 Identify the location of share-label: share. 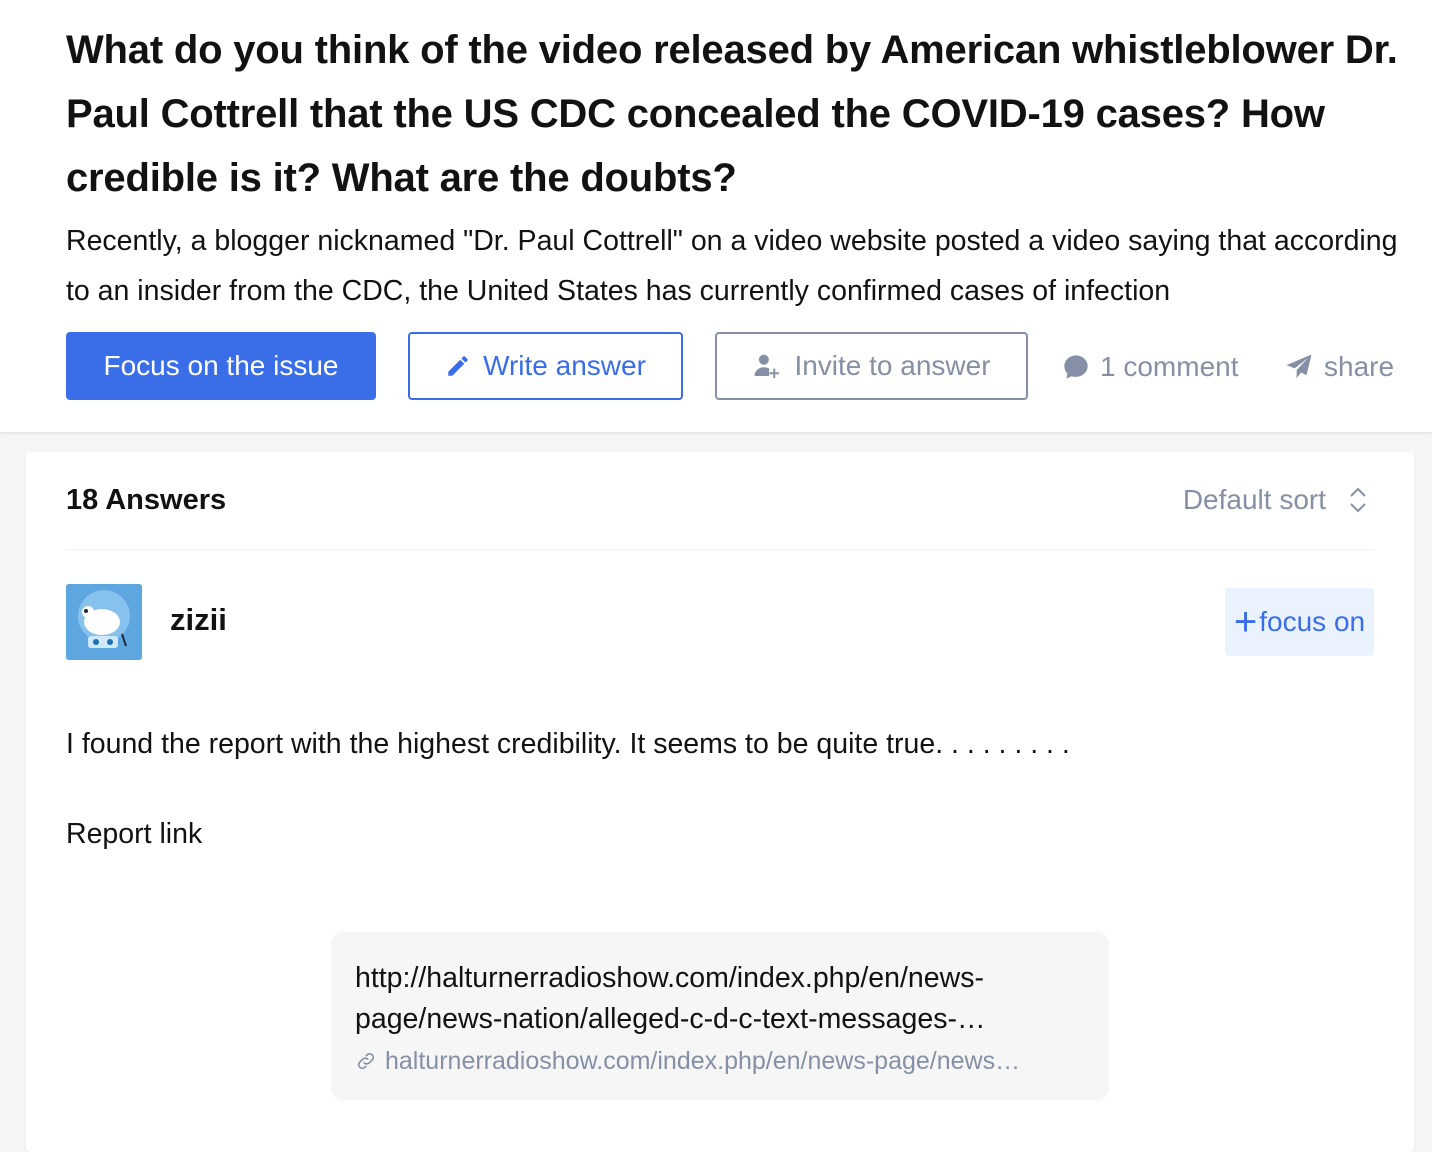
(1359, 366).